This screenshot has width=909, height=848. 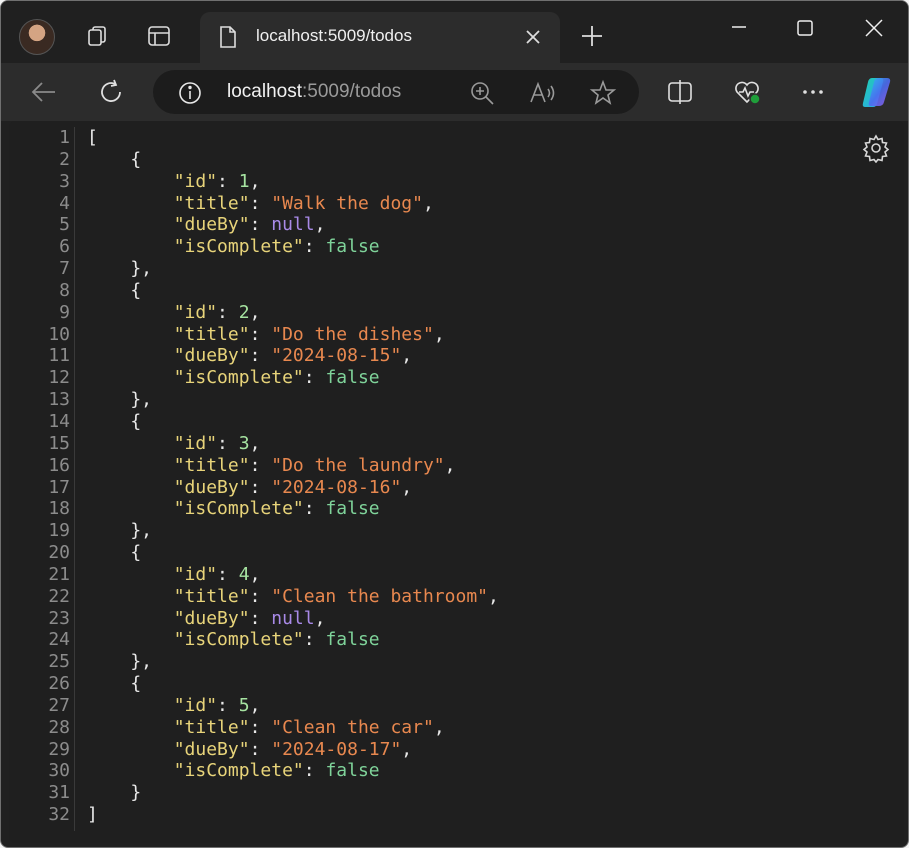 I want to click on json-token: 1, so click(x=244, y=181).